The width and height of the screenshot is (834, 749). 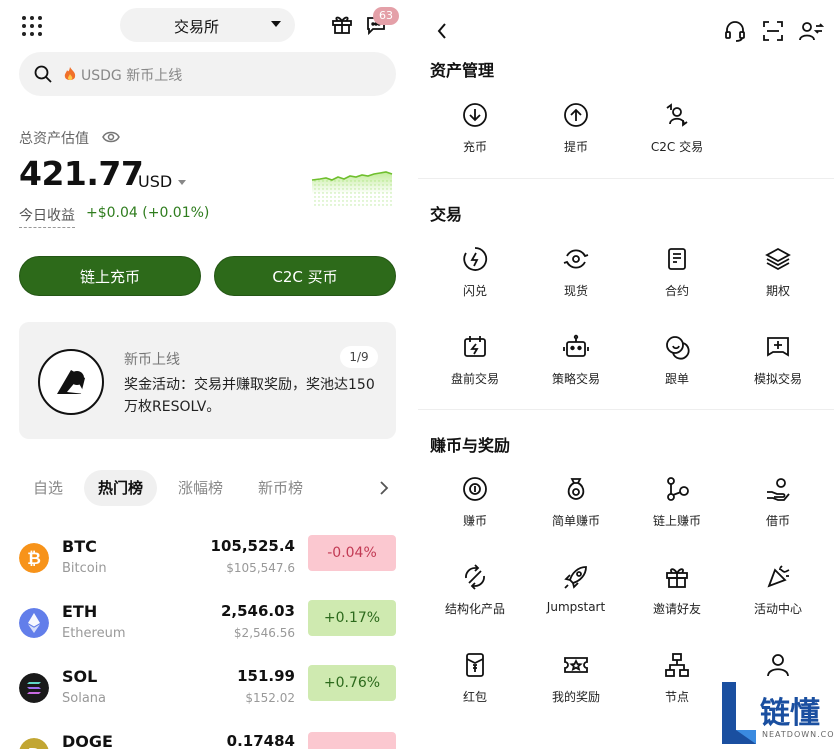 I want to click on section-title-earn: 赚币与奖励, so click(x=470, y=445).